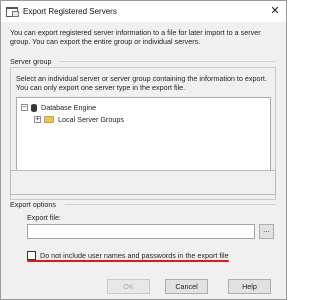 This screenshot has height=300, width=320. Describe the element at coordinates (33, 204) in the screenshot. I see `export-options-label: Export options` at that location.